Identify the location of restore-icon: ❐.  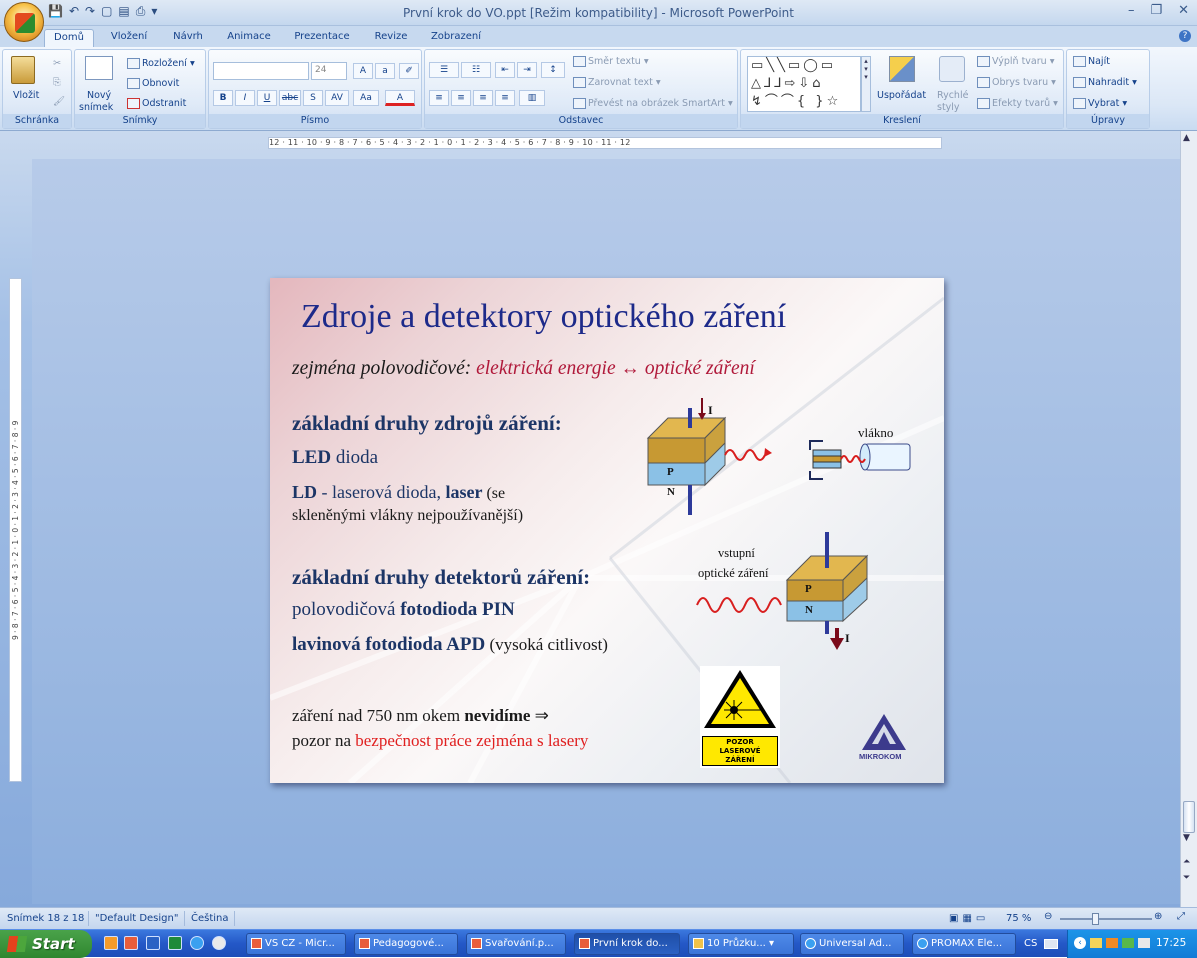
(1156, 10).